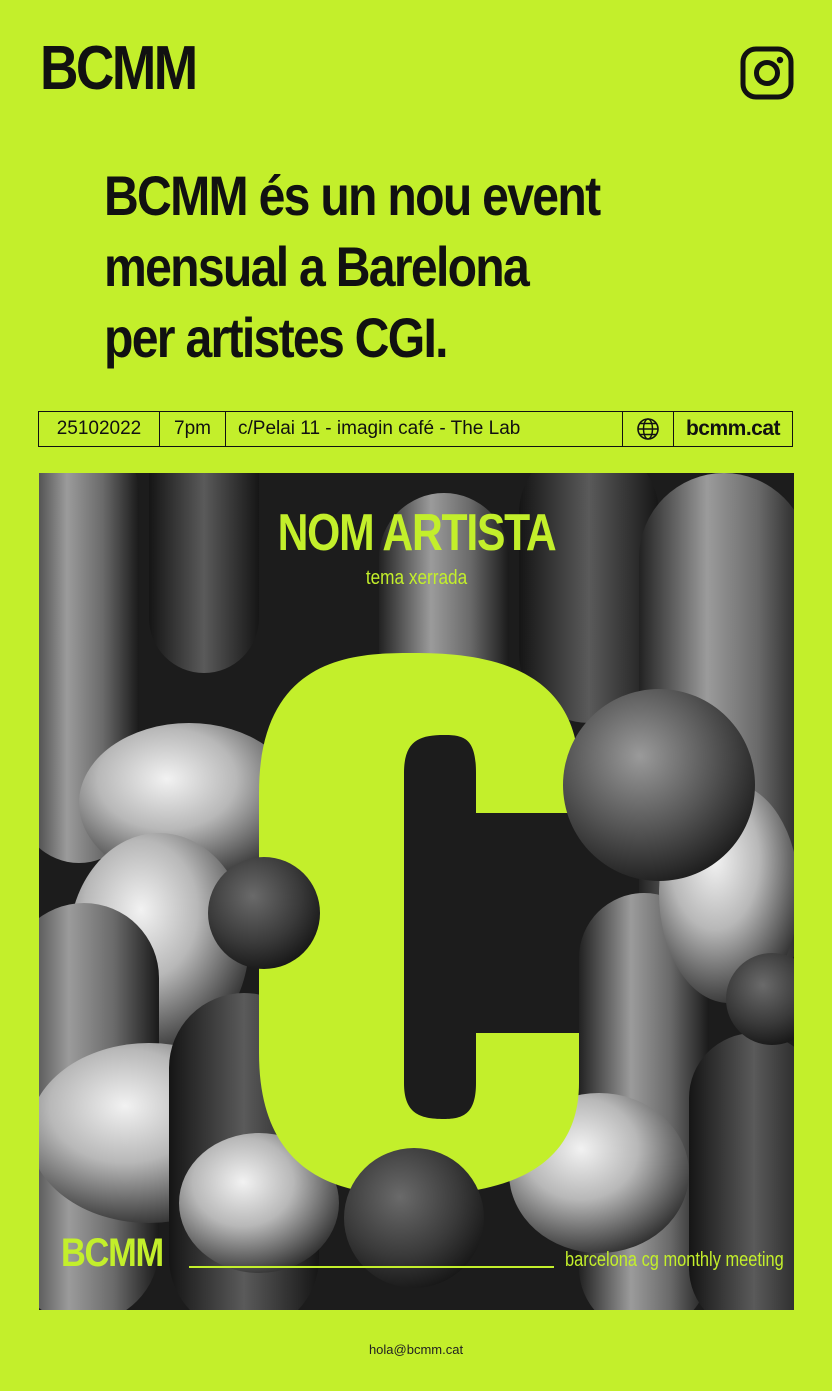  What do you see at coordinates (674, 1260) in the screenshot?
I see `poster-tagline: barcelona cg monthly meeting` at bounding box center [674, 1260].